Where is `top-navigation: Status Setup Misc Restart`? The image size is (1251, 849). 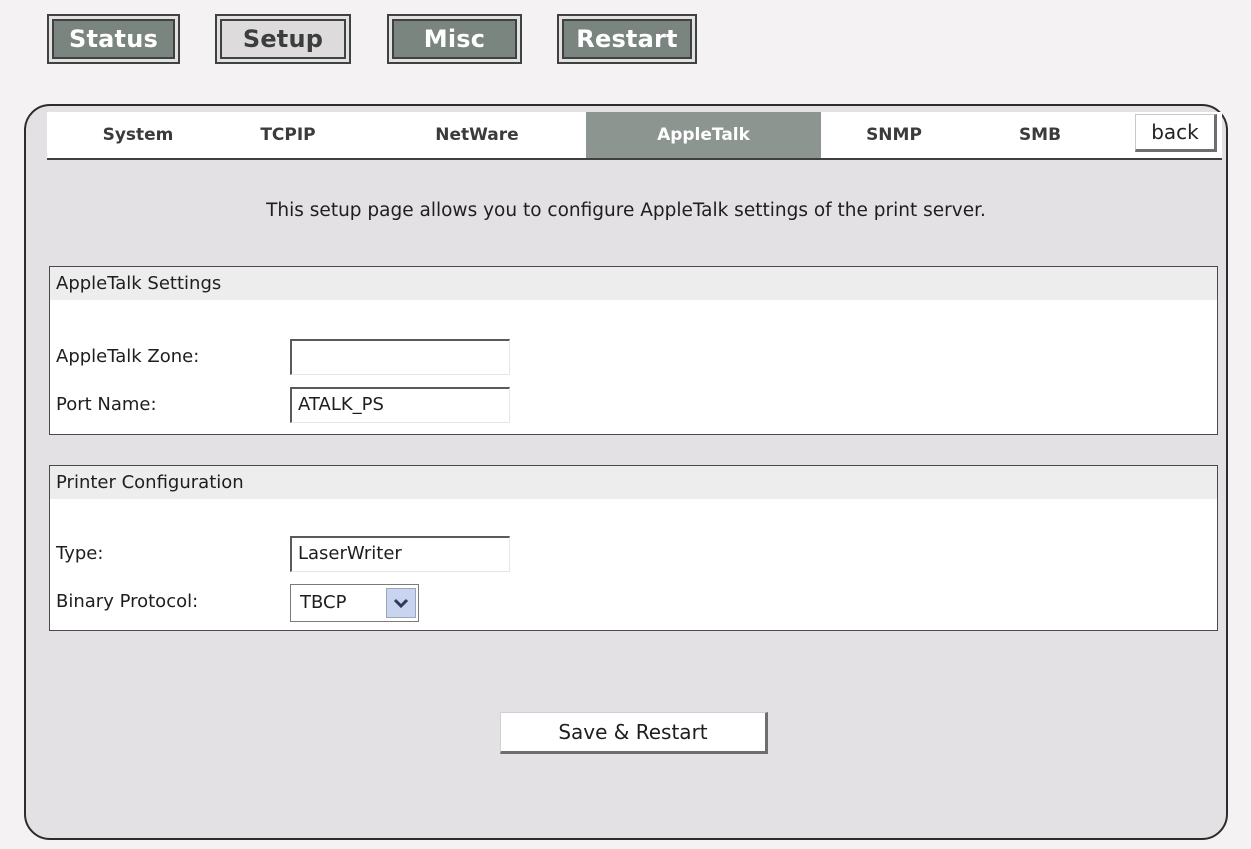
top-navigation: Status Setup Misc Restart is located at coordinates (397, 39).